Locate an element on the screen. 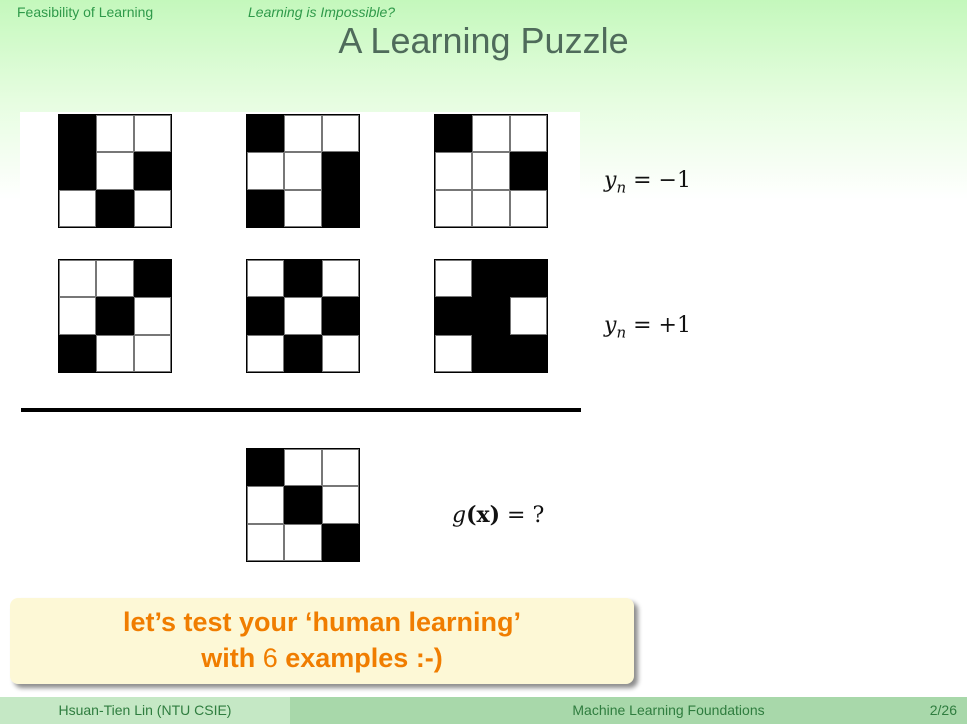 The image size is (967, 724). nav-subsection-link: Learning is Impossible? is located at coordinates (321, 12).